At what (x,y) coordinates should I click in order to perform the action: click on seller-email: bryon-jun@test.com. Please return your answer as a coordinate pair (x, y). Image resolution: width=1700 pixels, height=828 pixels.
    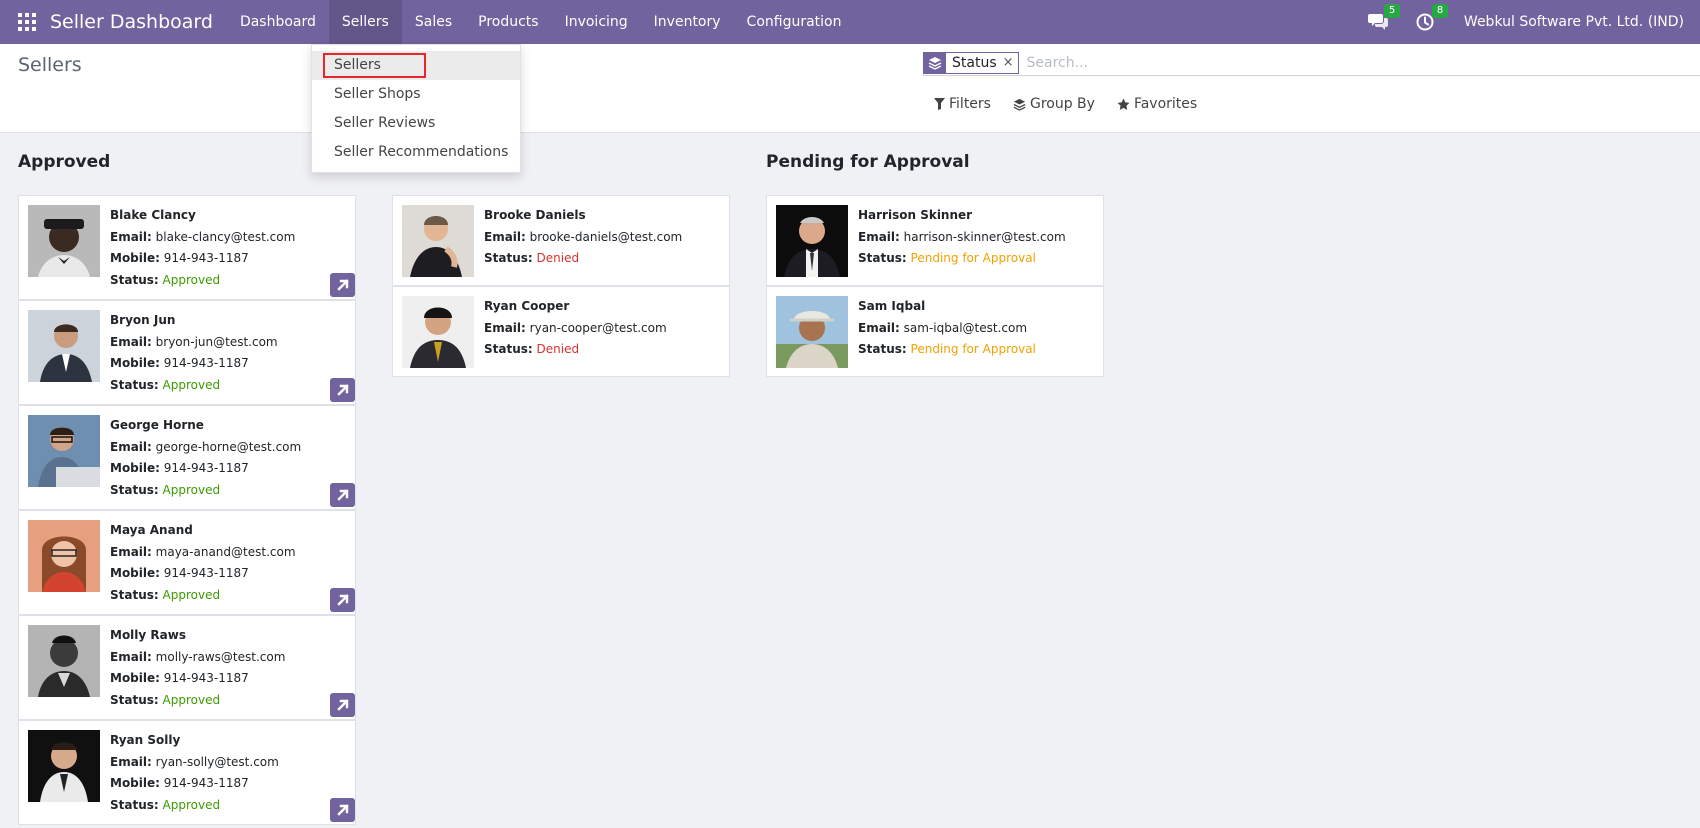
    Looking at the image, I should click on (216, 341).